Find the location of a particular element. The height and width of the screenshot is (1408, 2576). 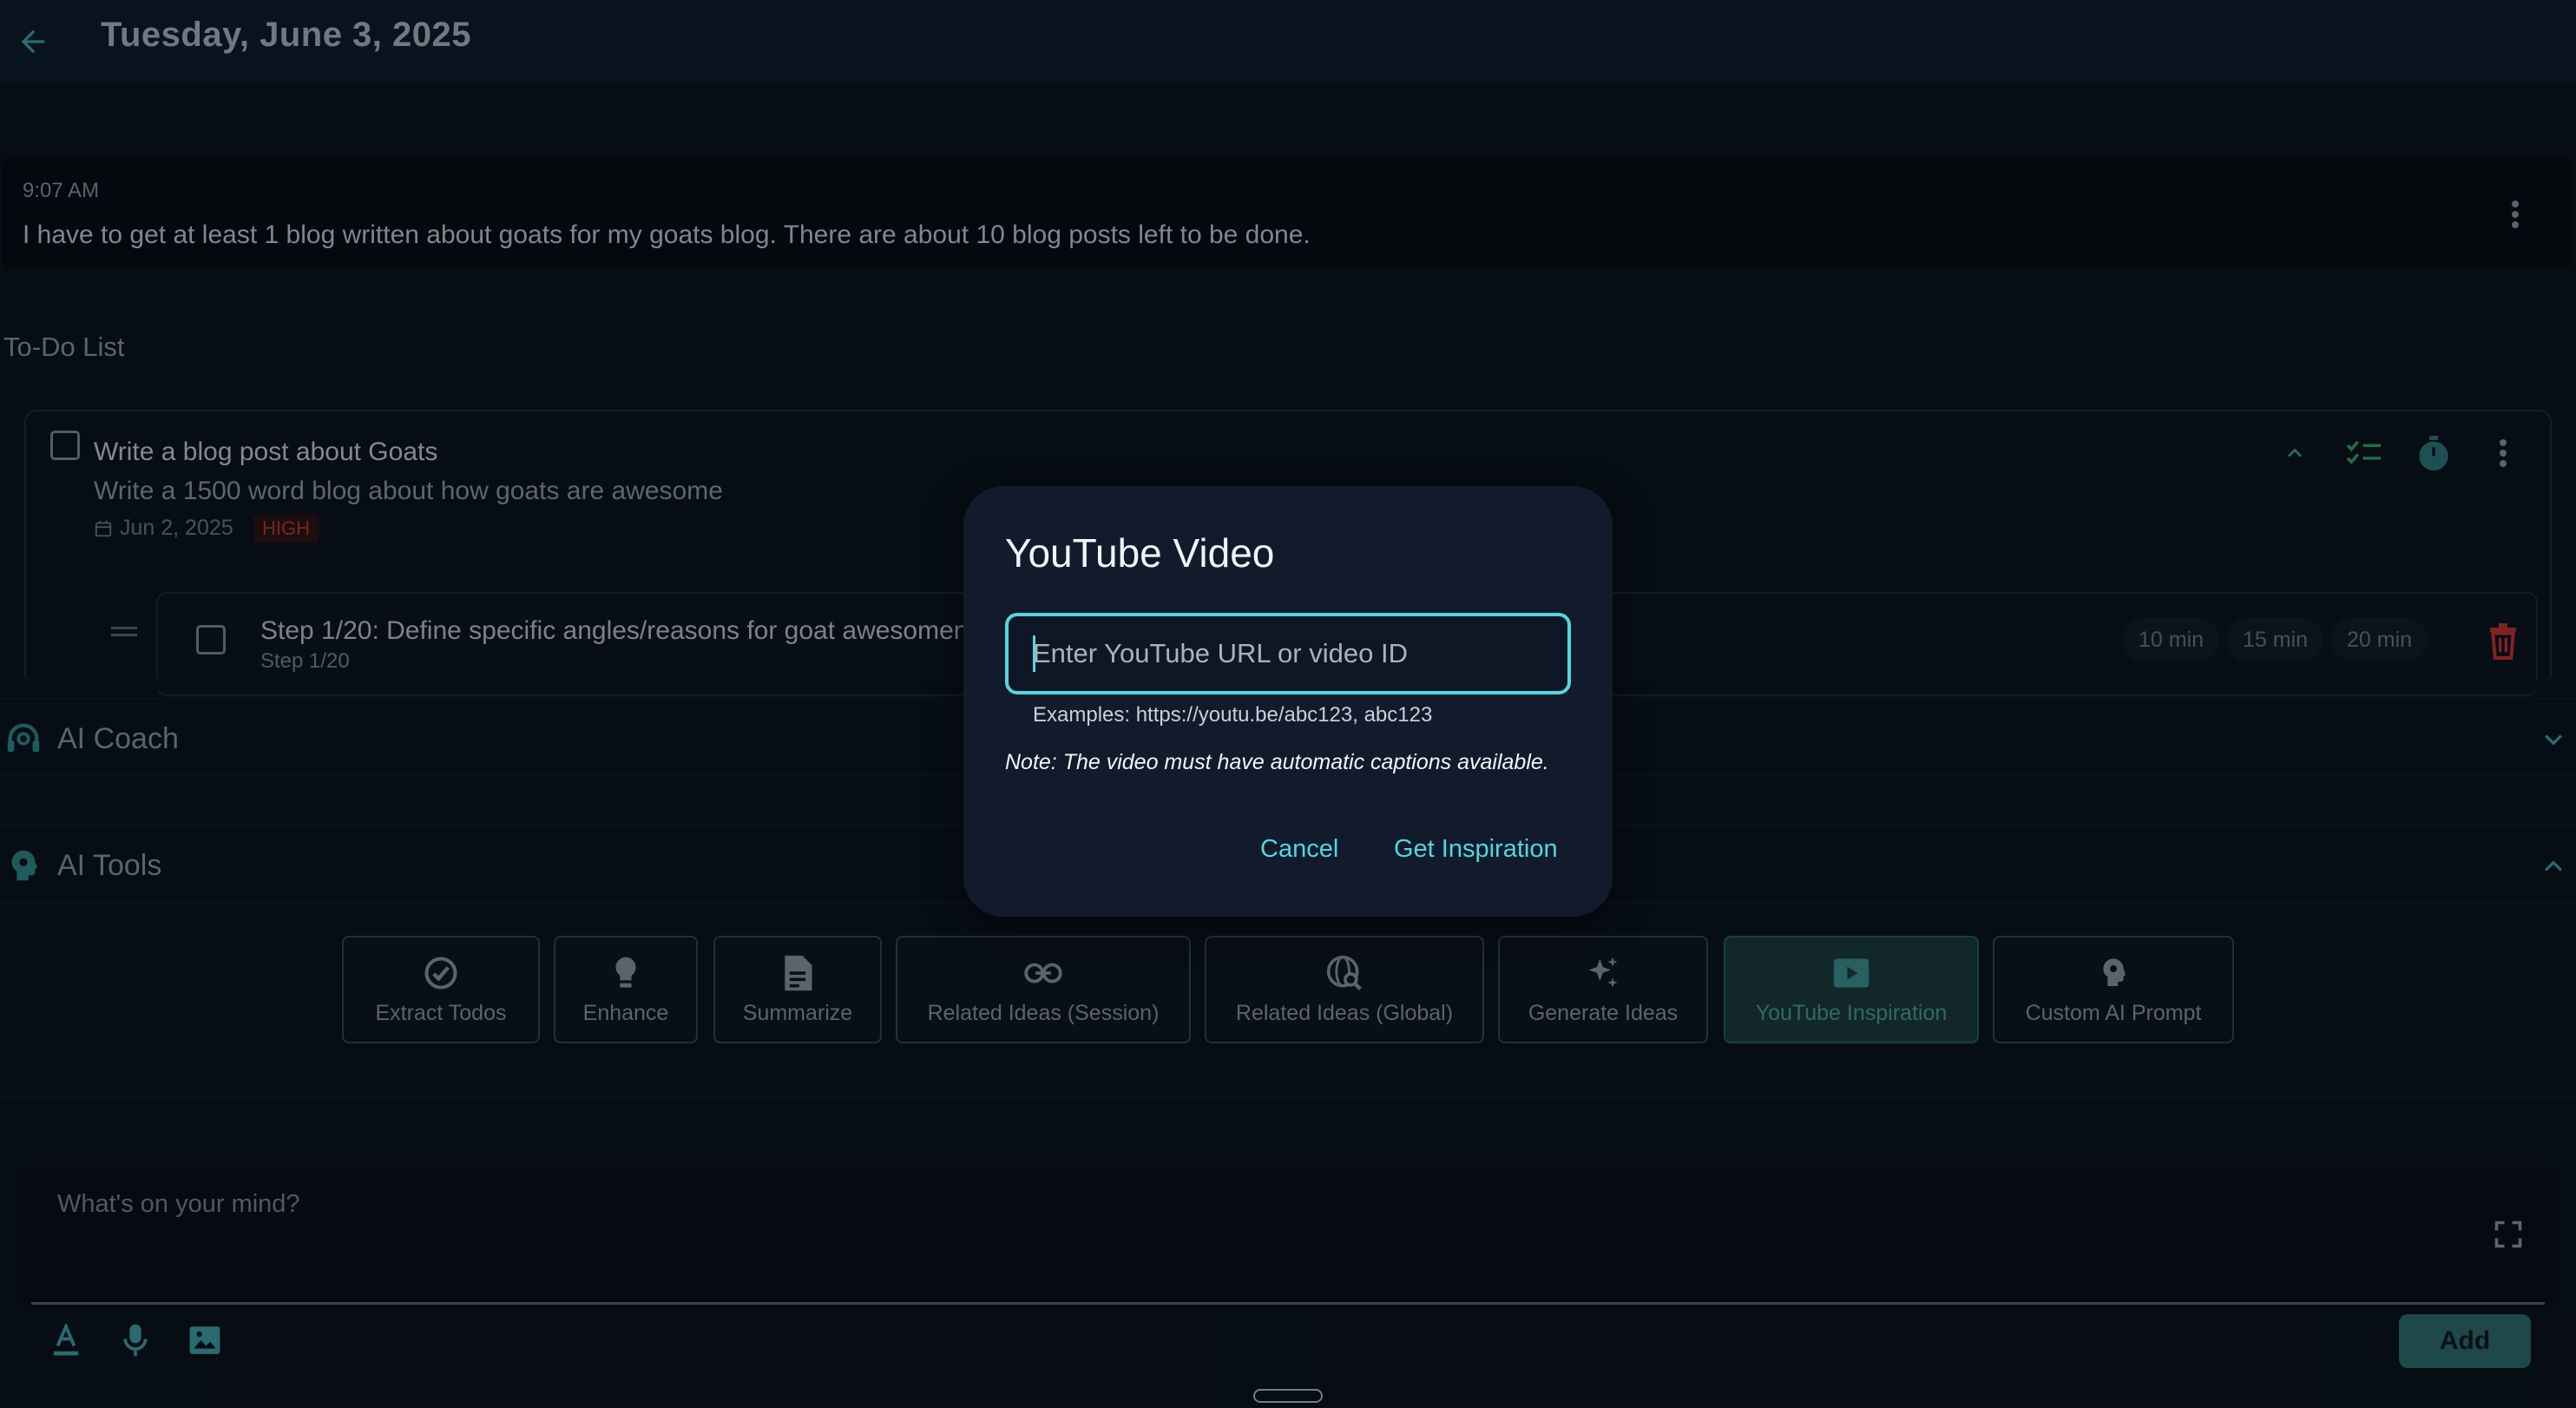

youtube-url-input is located at coordinates (1291, 653).